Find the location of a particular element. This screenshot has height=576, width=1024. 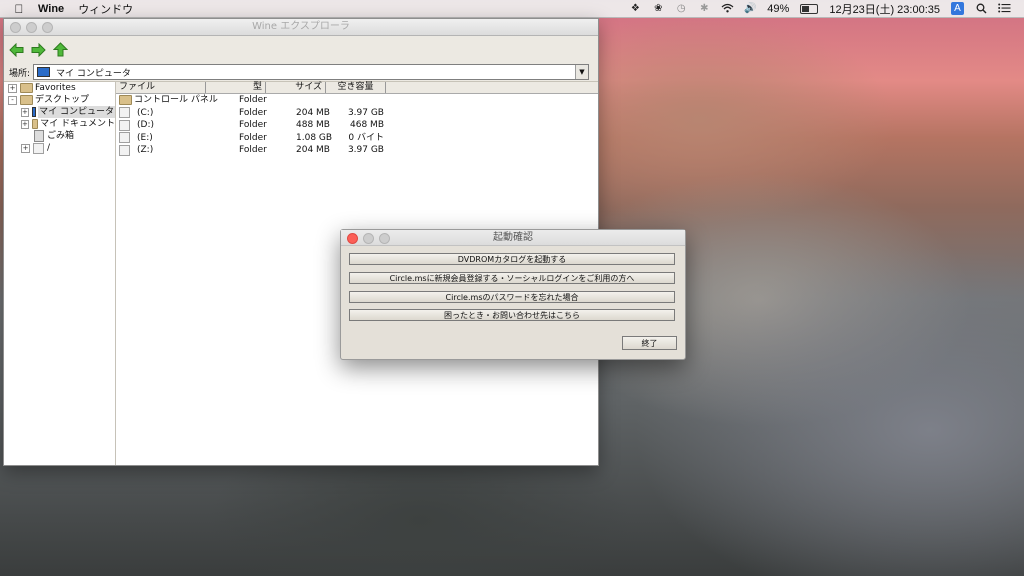

tree-item-label: マイ コンピュータ is located at coordinates (76, 112).